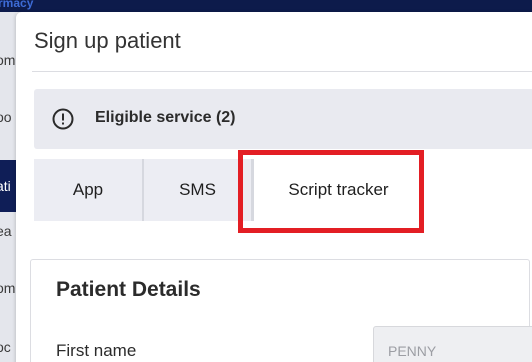 This screenshot has height=362, width=532. Describe the element at coordinates (89, 190) in the screenshot. I see `tab-app: App` at that location.